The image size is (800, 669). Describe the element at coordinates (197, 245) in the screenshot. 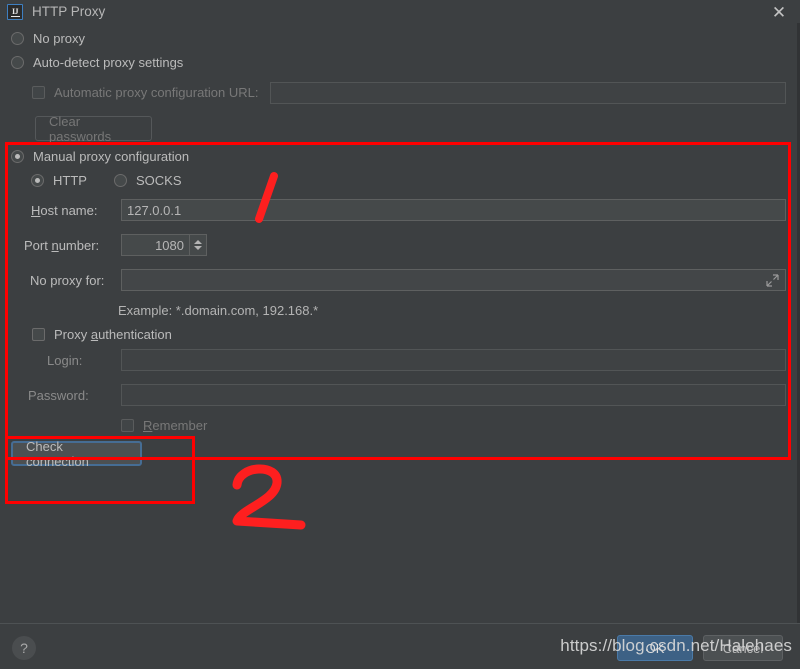

I see `port-stepper-arrows` at that location.